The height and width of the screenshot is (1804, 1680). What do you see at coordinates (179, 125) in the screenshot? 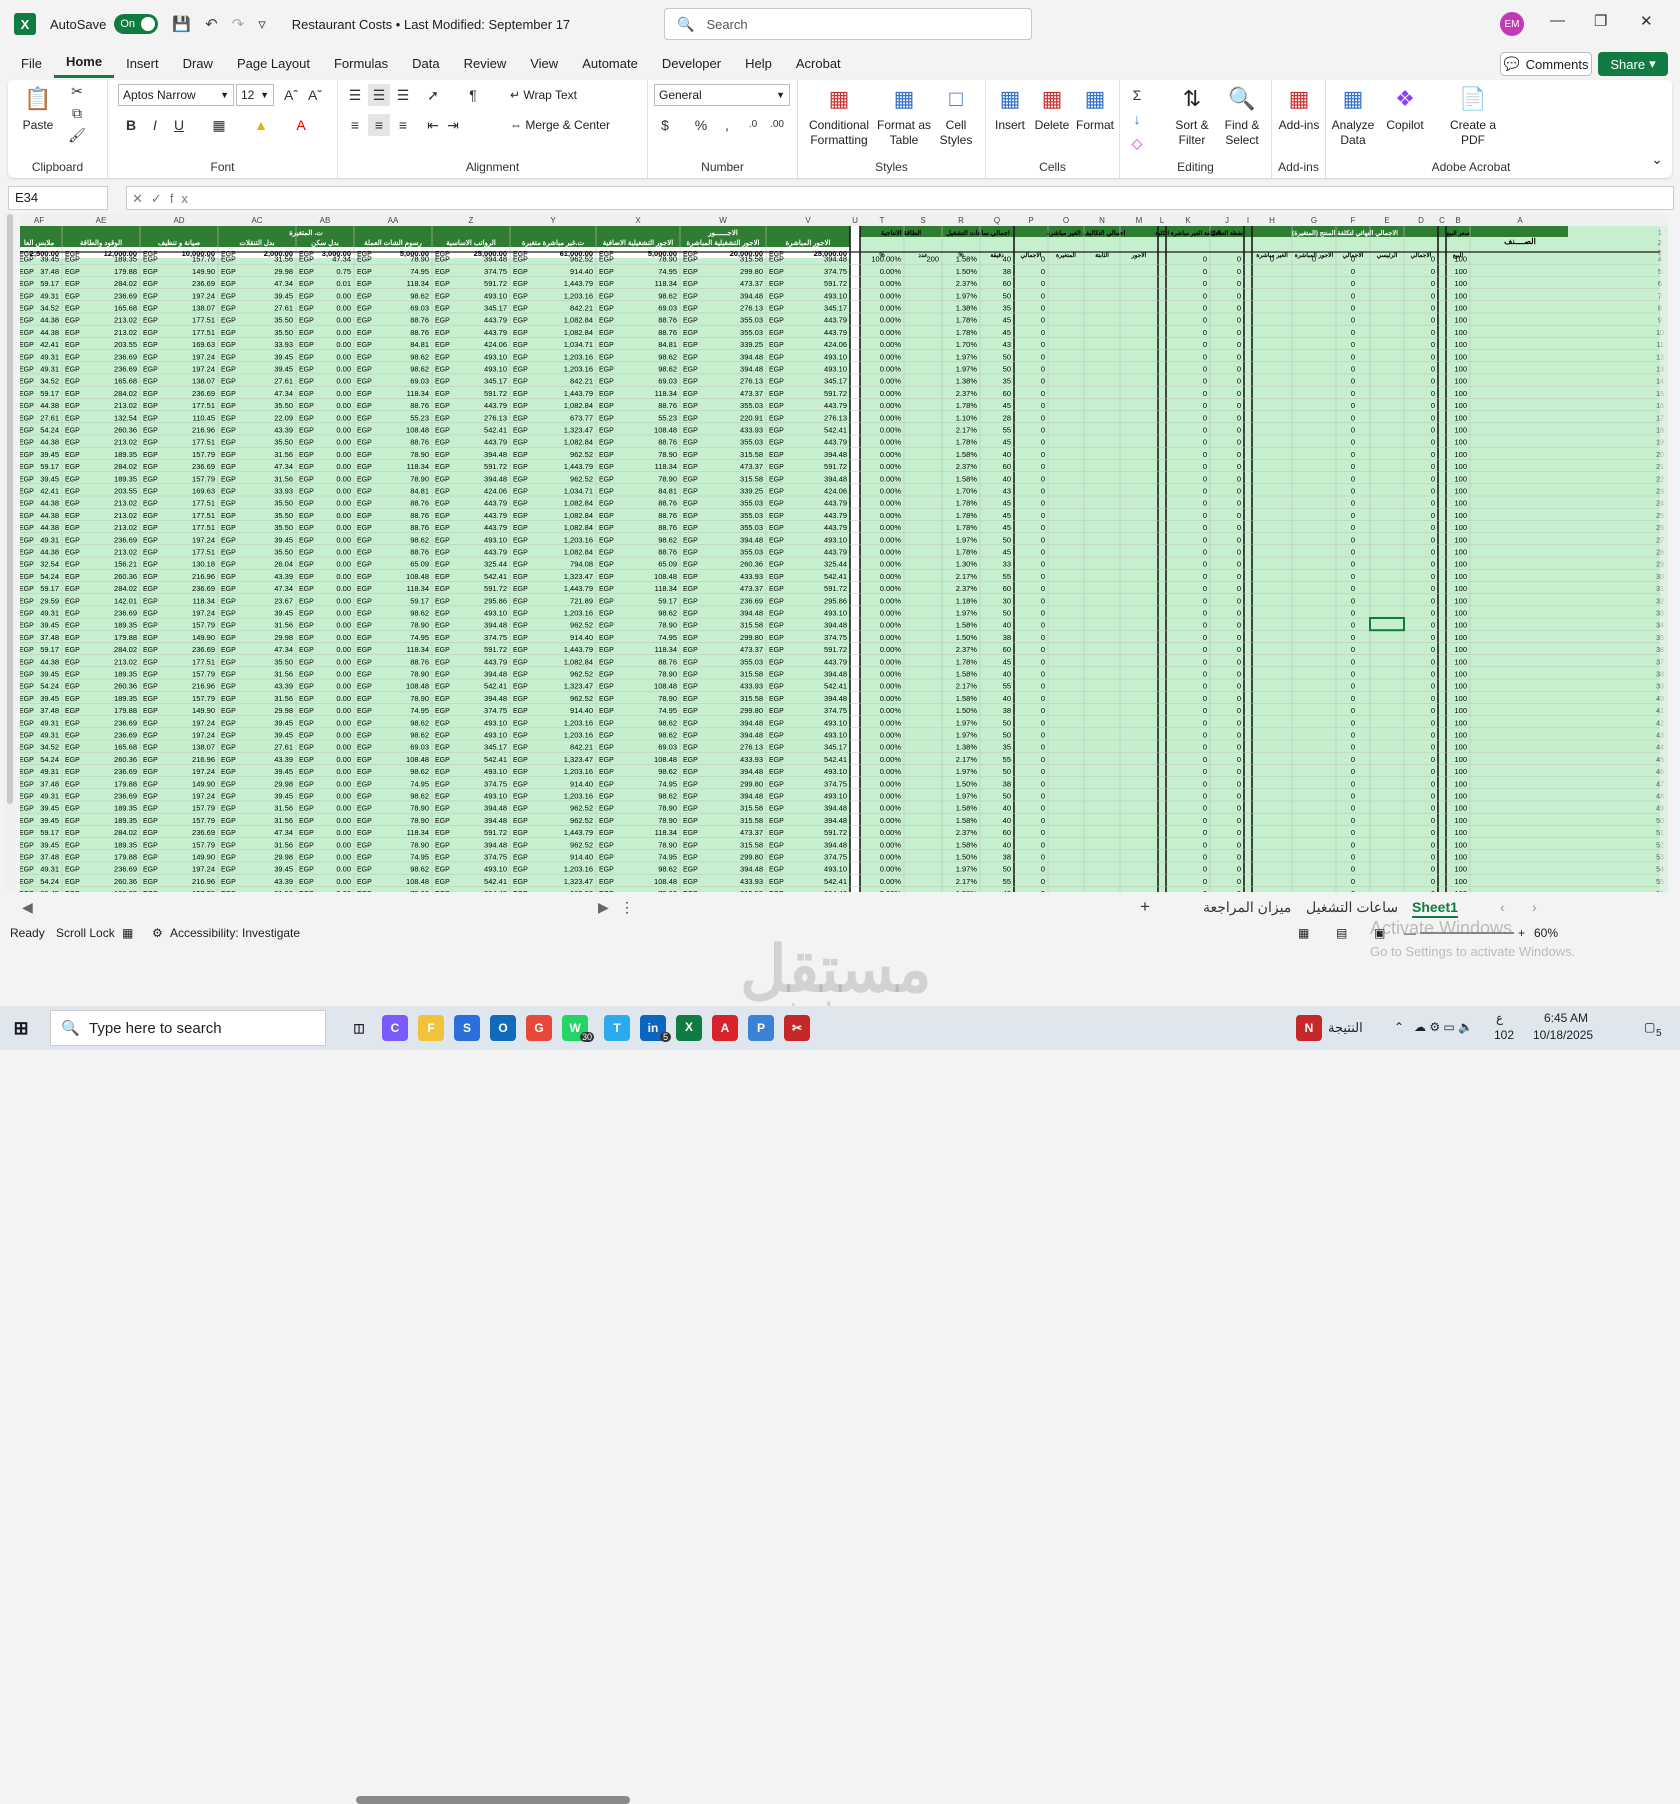
I see `underline-icon: U` at bounding box center [179, 125].